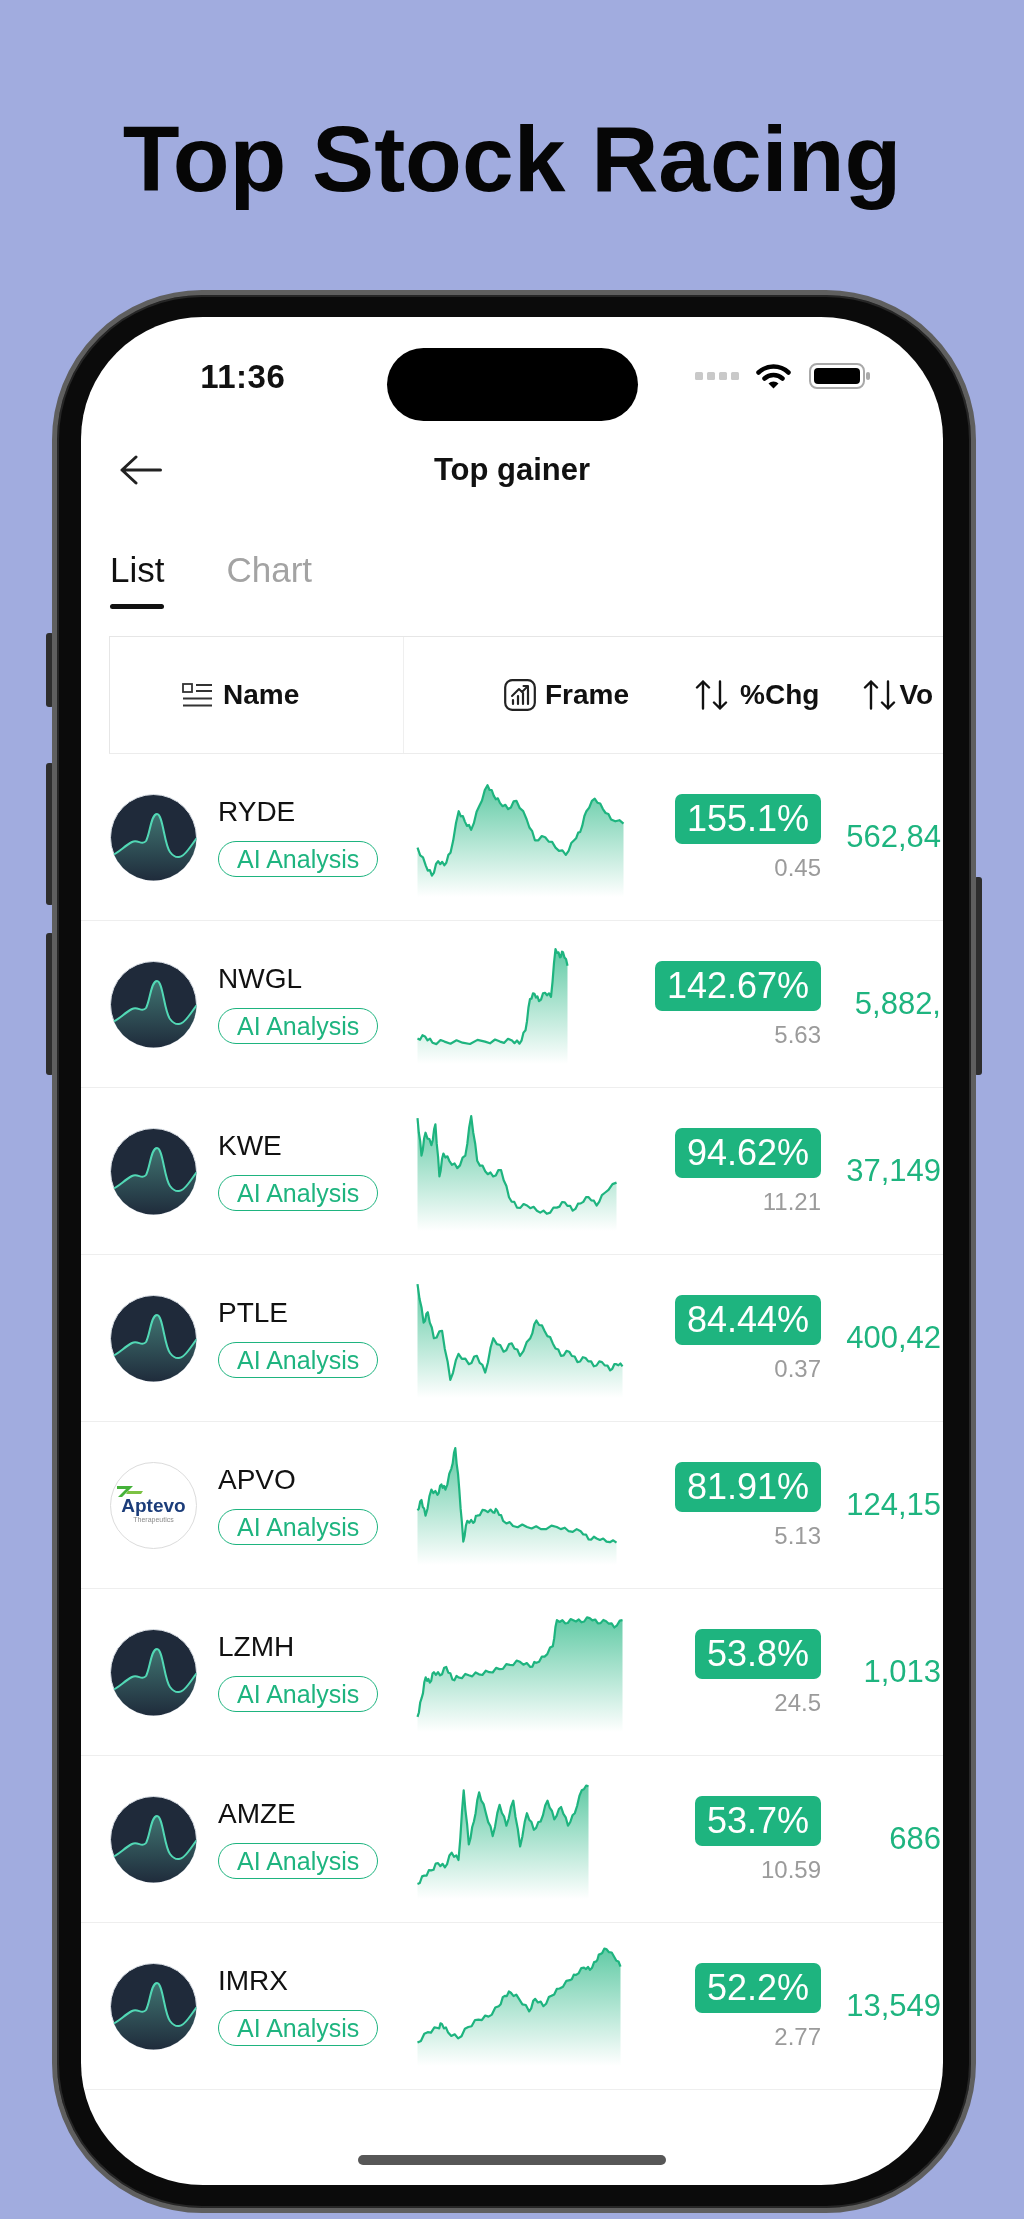 The width and height of the screenshot is (1024, 2219). What do you see at coordinates (893, 837) in the screenshot?
I see `volume-value: 562,84` at bounding box center [893, 837].